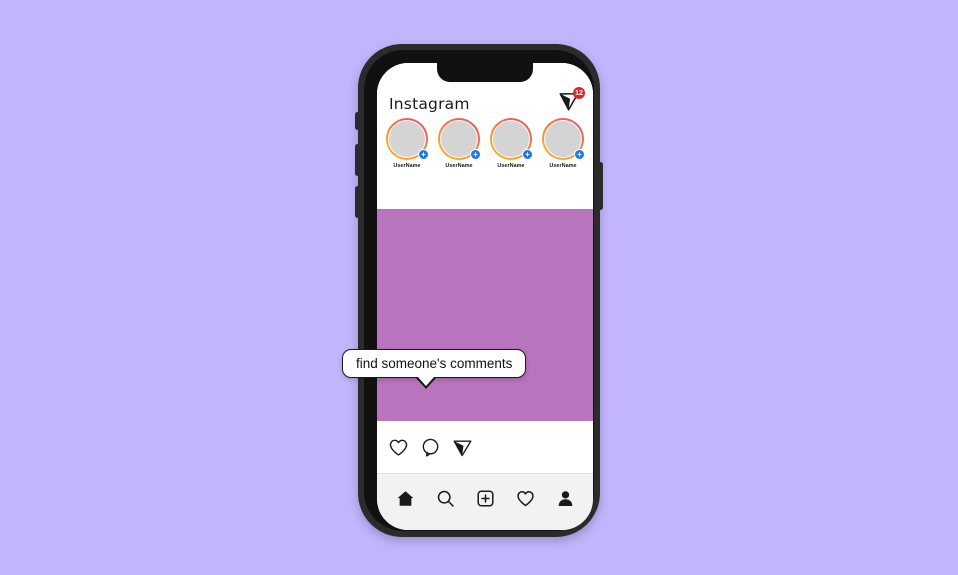  Describe the element at coordinates (462, 447) in the screenshot. I see `paper-plane-icon` at that location.